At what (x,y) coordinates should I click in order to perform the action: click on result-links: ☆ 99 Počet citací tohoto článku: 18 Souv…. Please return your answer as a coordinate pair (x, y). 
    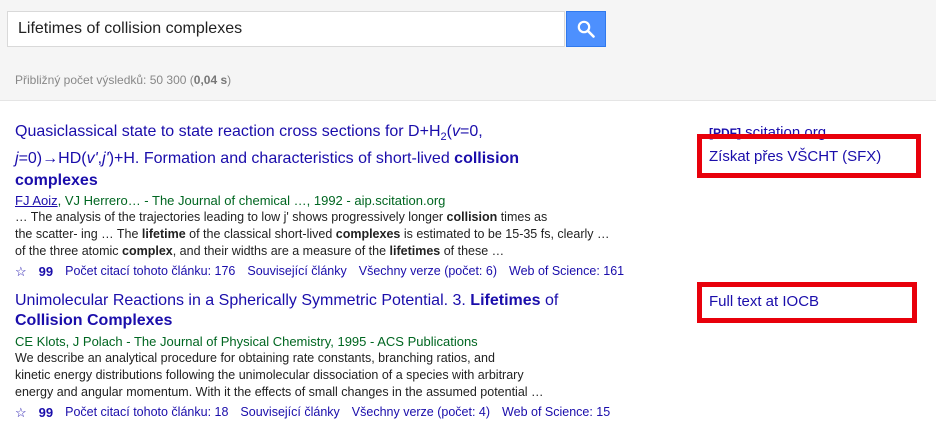
    Looking at the image, I should click on (345, 412).